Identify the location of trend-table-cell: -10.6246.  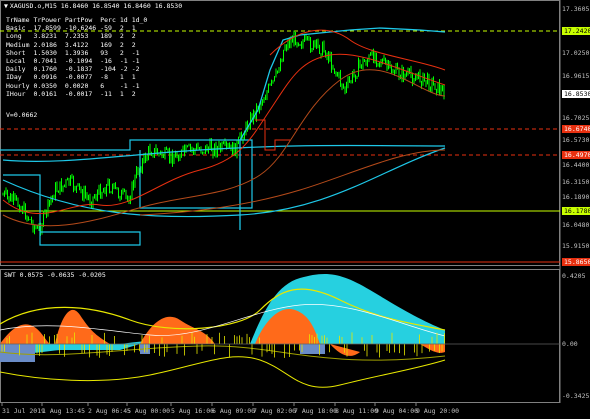
(80, 28).